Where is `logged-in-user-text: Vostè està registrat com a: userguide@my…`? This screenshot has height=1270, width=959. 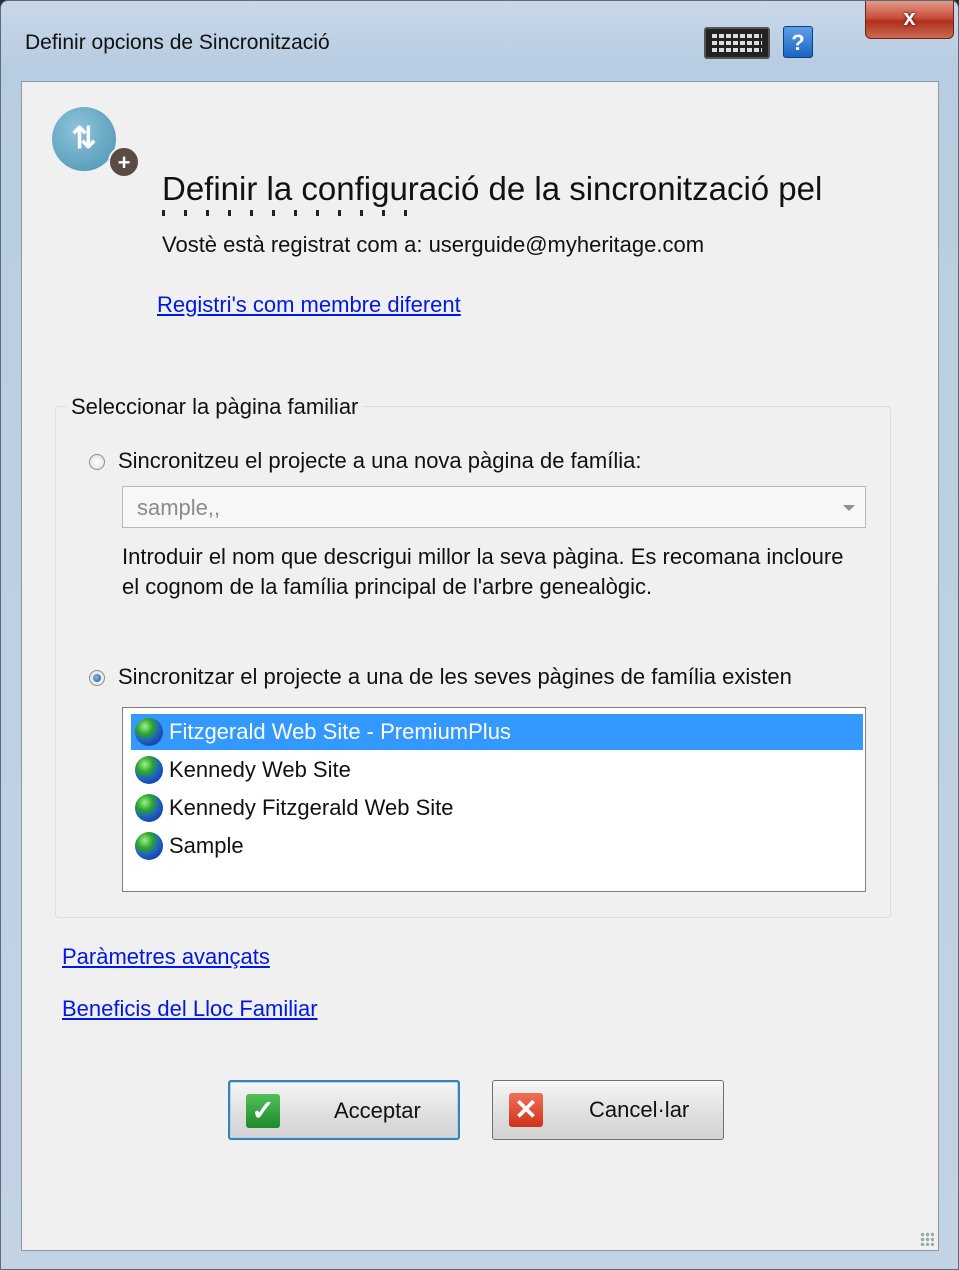 logged-in-user-text: Vostè està registrat com a: userguide@my… is located at coordinates (433, 244).